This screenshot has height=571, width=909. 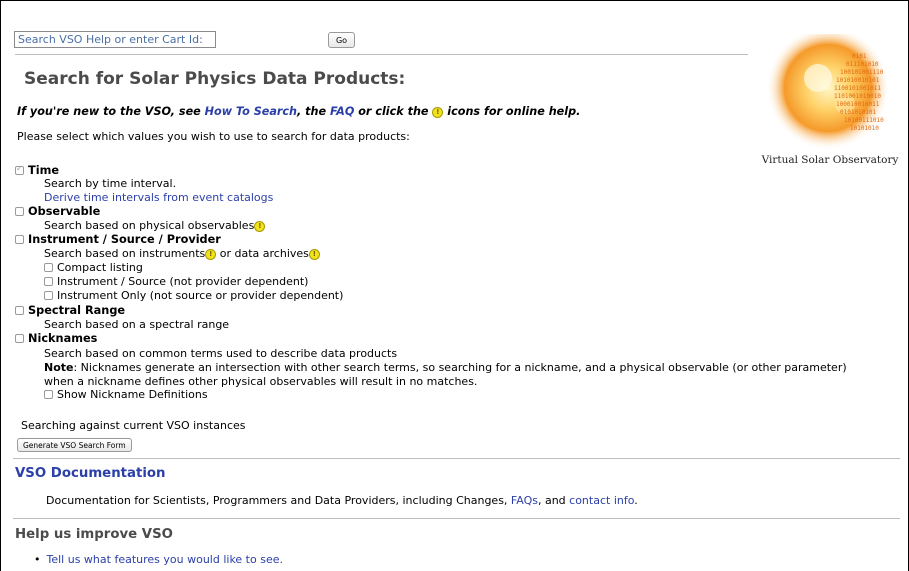 What do you see at coordinates (381, 54) in the screenshot?
I see `top-divider` at bounding box center [381, 54].